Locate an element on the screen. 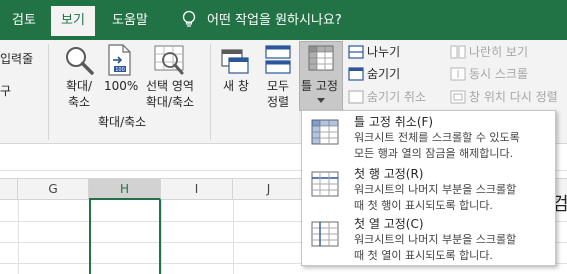 The height and width of the screenshot is (274, 567). formula-bar-checkbox-label: 입력줄 is located at coordinates (16, 59).